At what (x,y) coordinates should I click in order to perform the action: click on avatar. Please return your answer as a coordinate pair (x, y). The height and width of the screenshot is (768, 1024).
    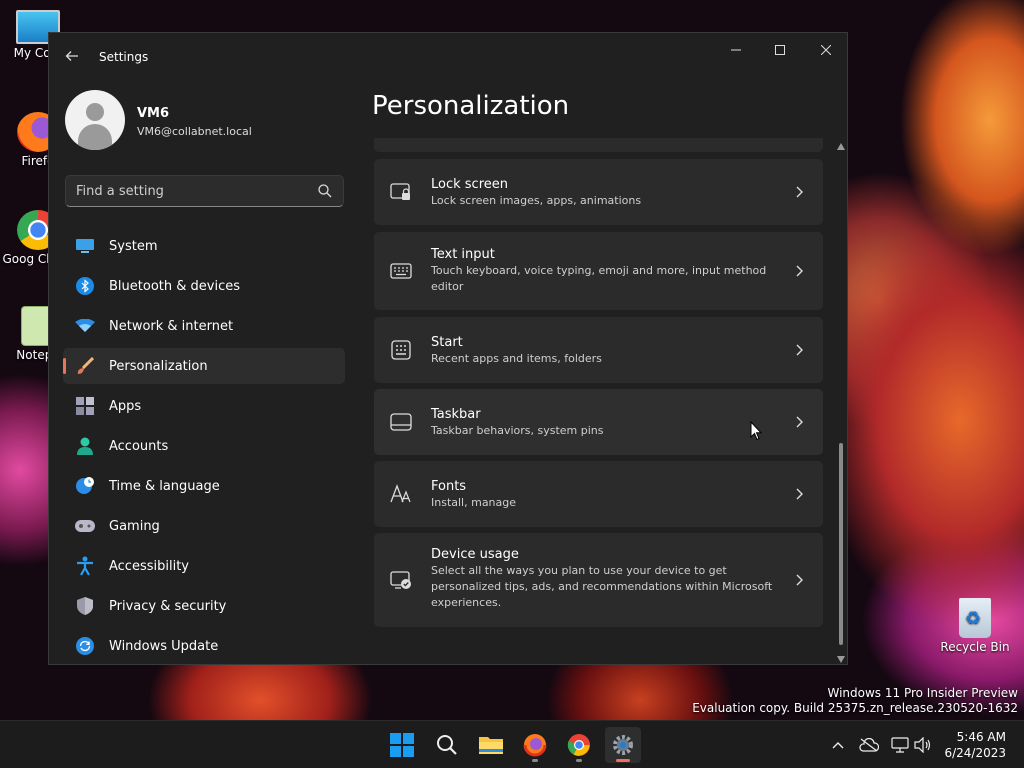
    Looking at the image, I should click on (95, 120).